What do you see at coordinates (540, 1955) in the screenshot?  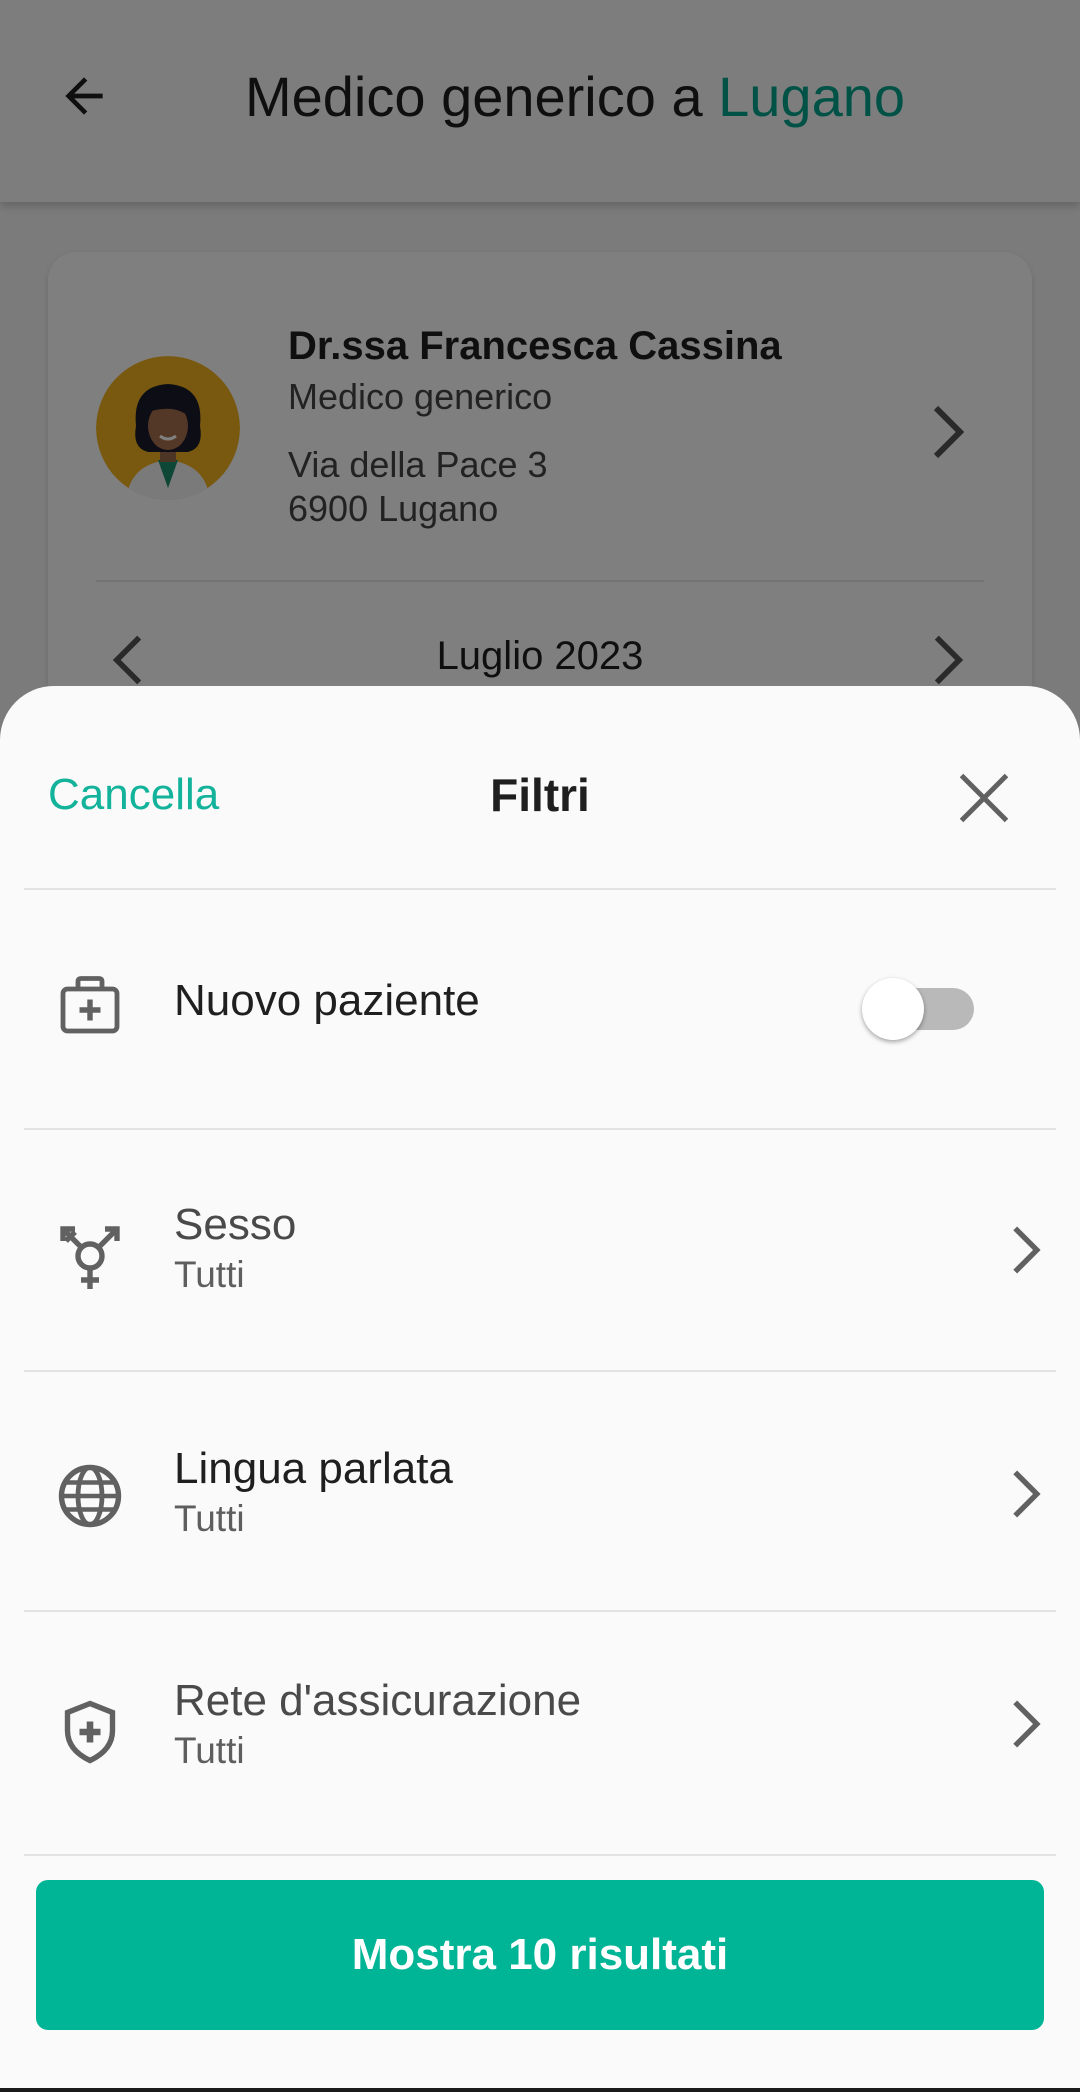 I see `show-results-button: Mostra 10 risultati` at bounding box center [540, 1955].